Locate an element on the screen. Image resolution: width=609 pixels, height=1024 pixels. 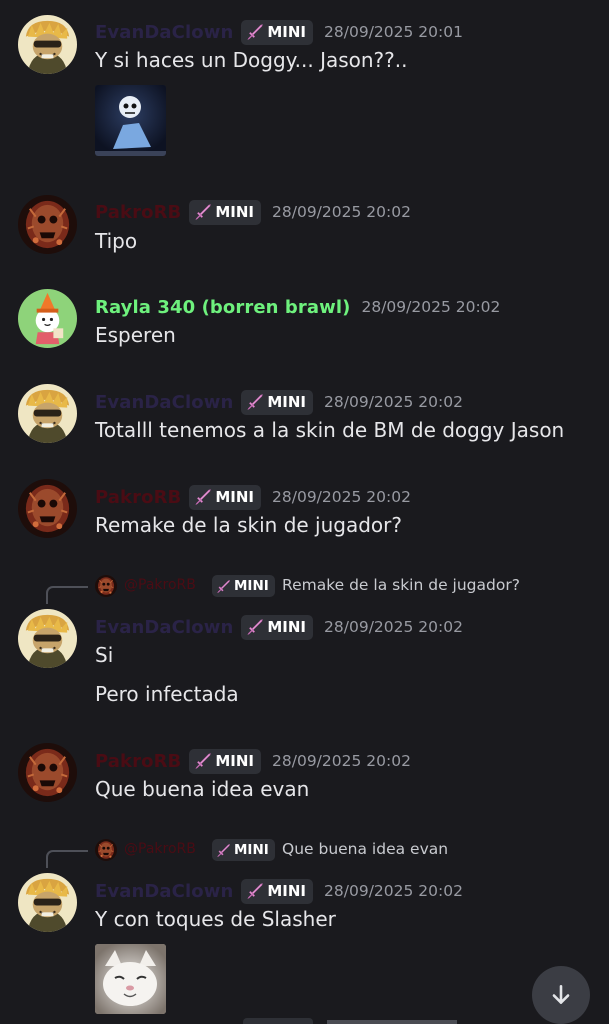
message-text: Que buena idea evan is located at coordinates (202, 789).